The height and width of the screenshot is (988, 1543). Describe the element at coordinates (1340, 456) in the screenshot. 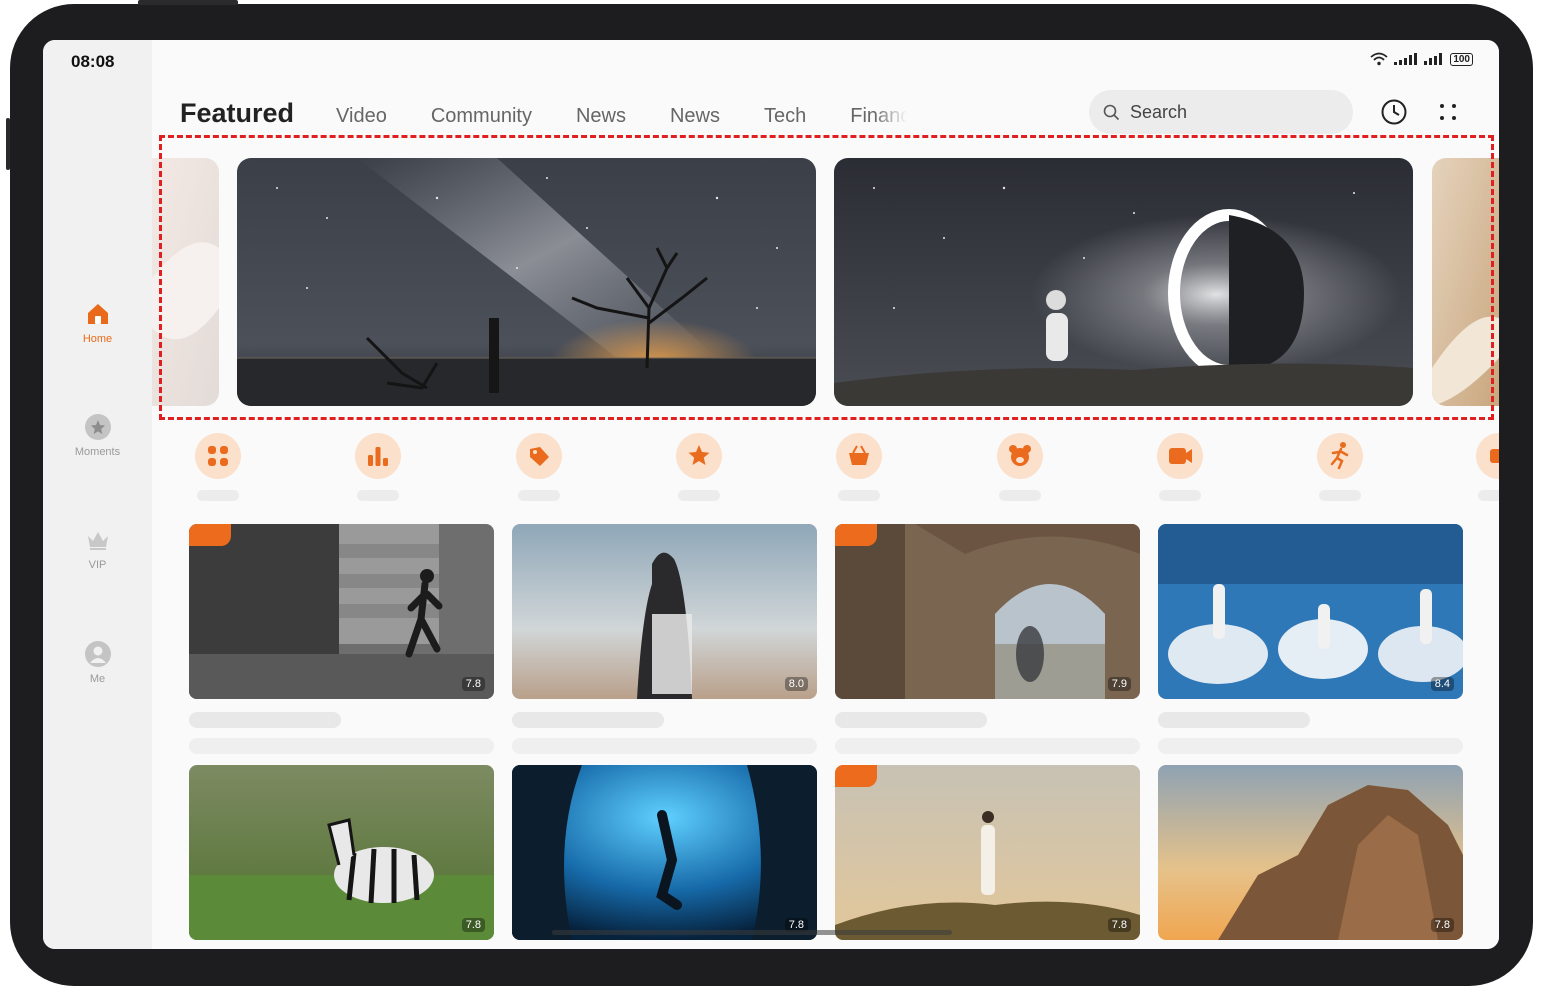

I see `runner-icon` at that location.